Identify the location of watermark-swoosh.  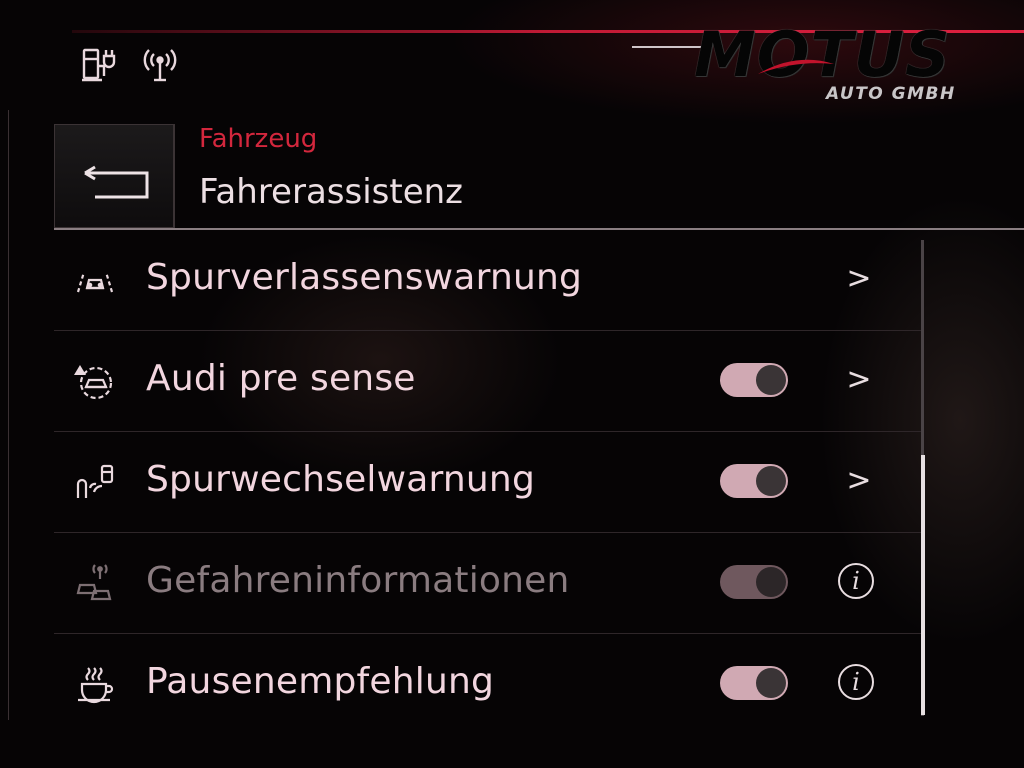
(796, 66).